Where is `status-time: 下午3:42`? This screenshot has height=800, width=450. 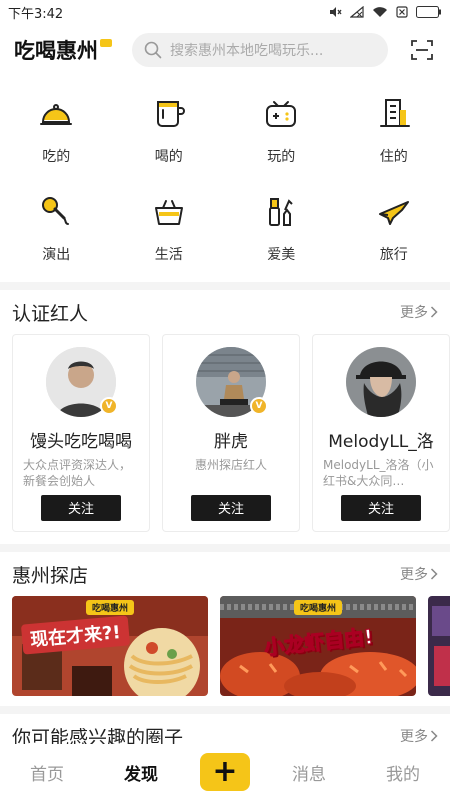
status-time: 下午3:42 is located at coordinates (36, 14).